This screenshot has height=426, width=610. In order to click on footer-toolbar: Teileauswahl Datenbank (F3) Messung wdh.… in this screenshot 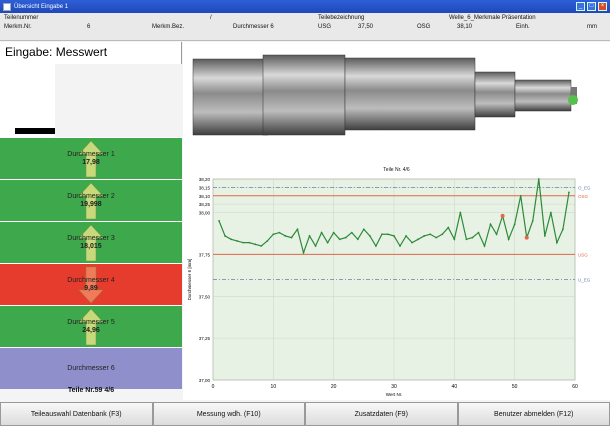, I will do `click(305, 414)`.